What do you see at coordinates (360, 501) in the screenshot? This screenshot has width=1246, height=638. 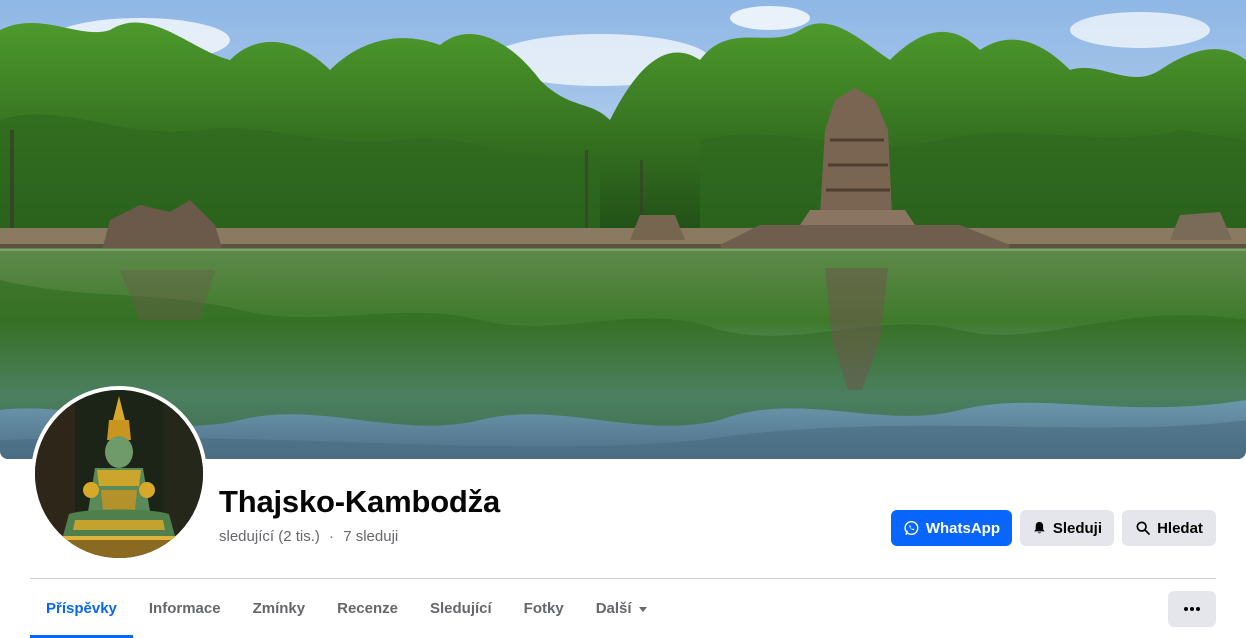 I see `page-title: Thajsko-Kambodža` at bounding box center [360, 501].